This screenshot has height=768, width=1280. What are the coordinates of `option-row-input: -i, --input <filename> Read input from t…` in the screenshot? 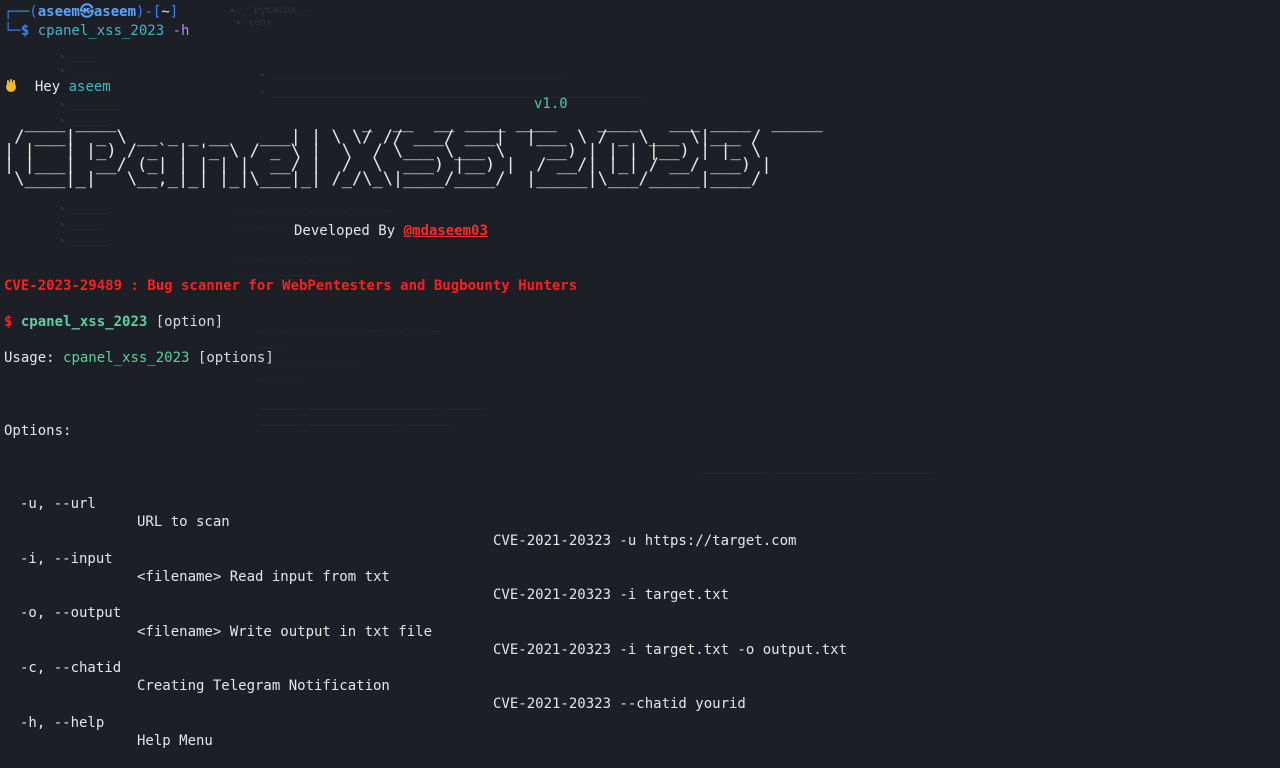 It's located at (366, 567).